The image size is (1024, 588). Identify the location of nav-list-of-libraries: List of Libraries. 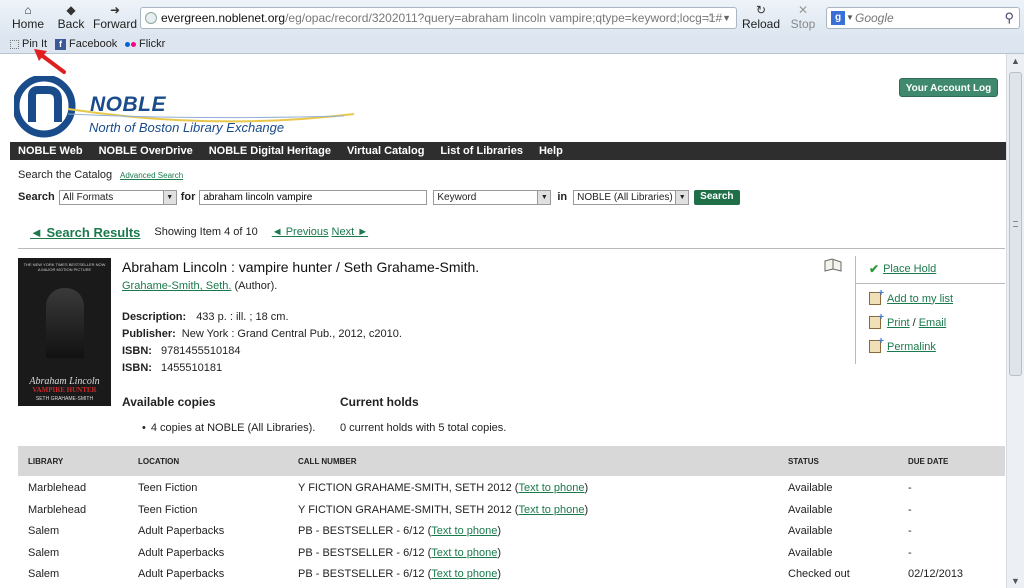
(481, 151).